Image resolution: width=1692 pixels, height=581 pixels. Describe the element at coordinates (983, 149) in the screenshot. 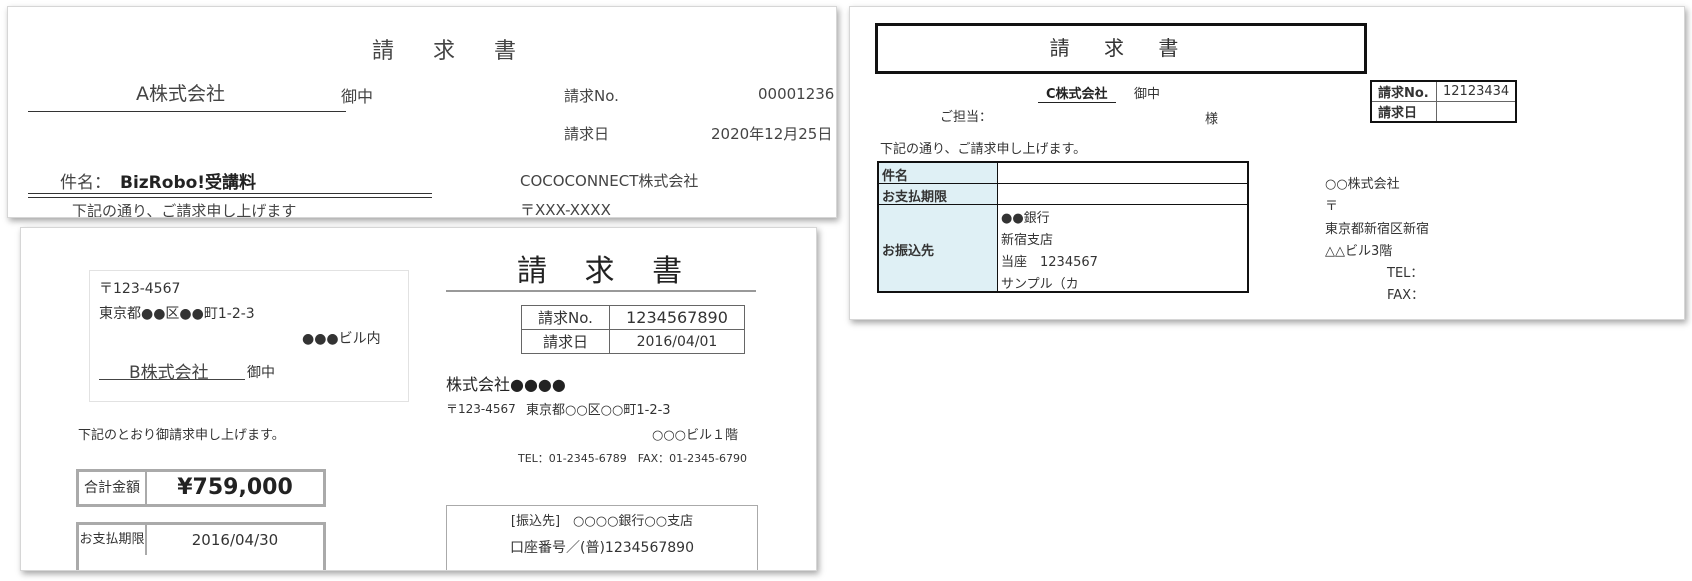

I see `invoice-c-intro: 下記の通り、ご請求申し上げます。` at that location.